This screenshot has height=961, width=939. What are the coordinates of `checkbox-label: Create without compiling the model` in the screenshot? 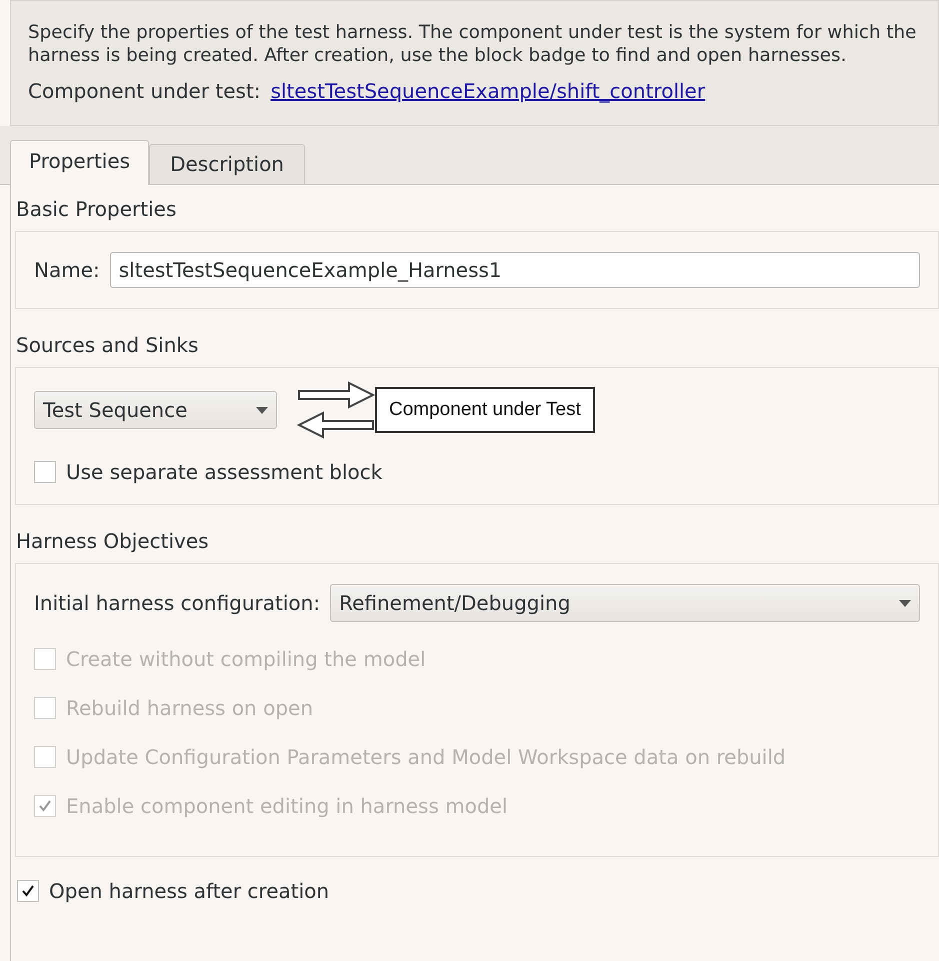 It's located at (246, 659).